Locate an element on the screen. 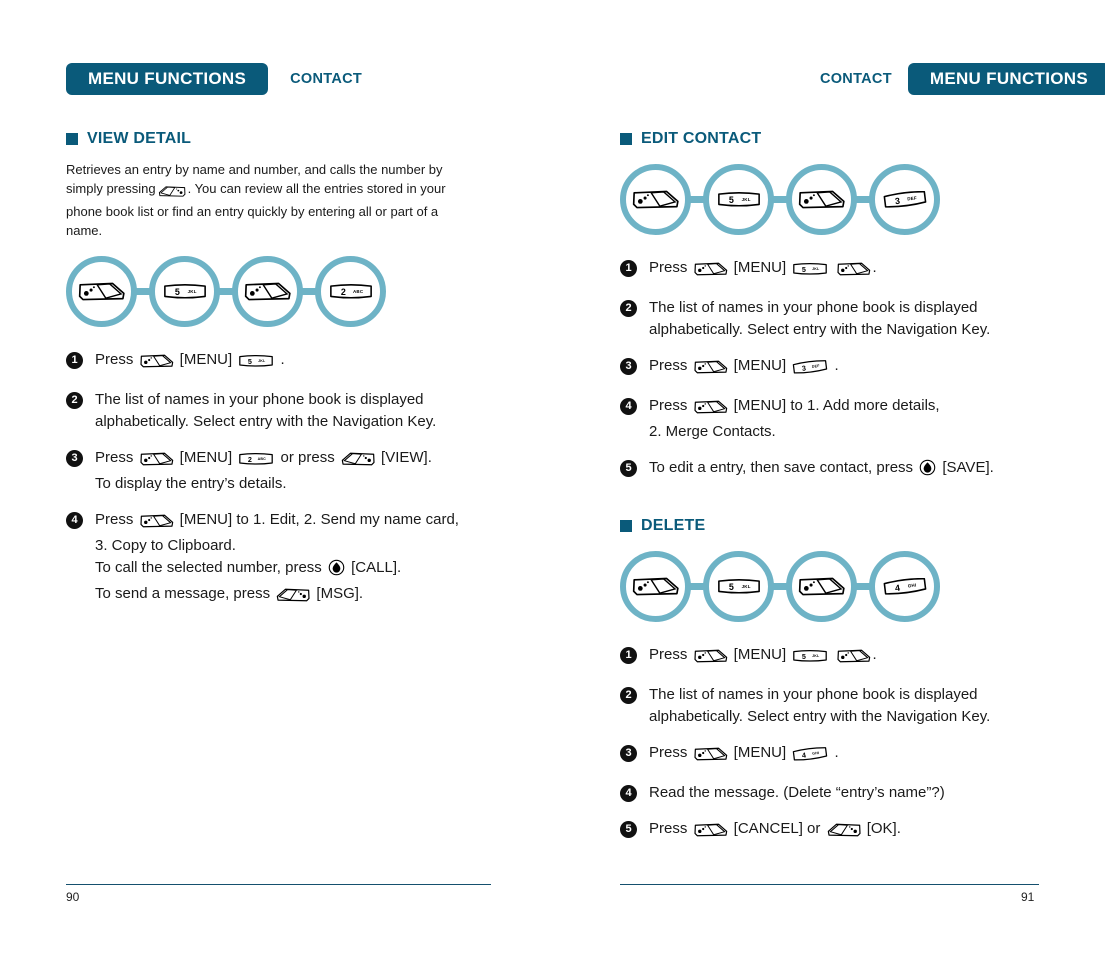 Image resolution: width=1105 pixels, height=954 pixels. step-line: To send a message, press [MSG]. is located at coordinates (277, 596).